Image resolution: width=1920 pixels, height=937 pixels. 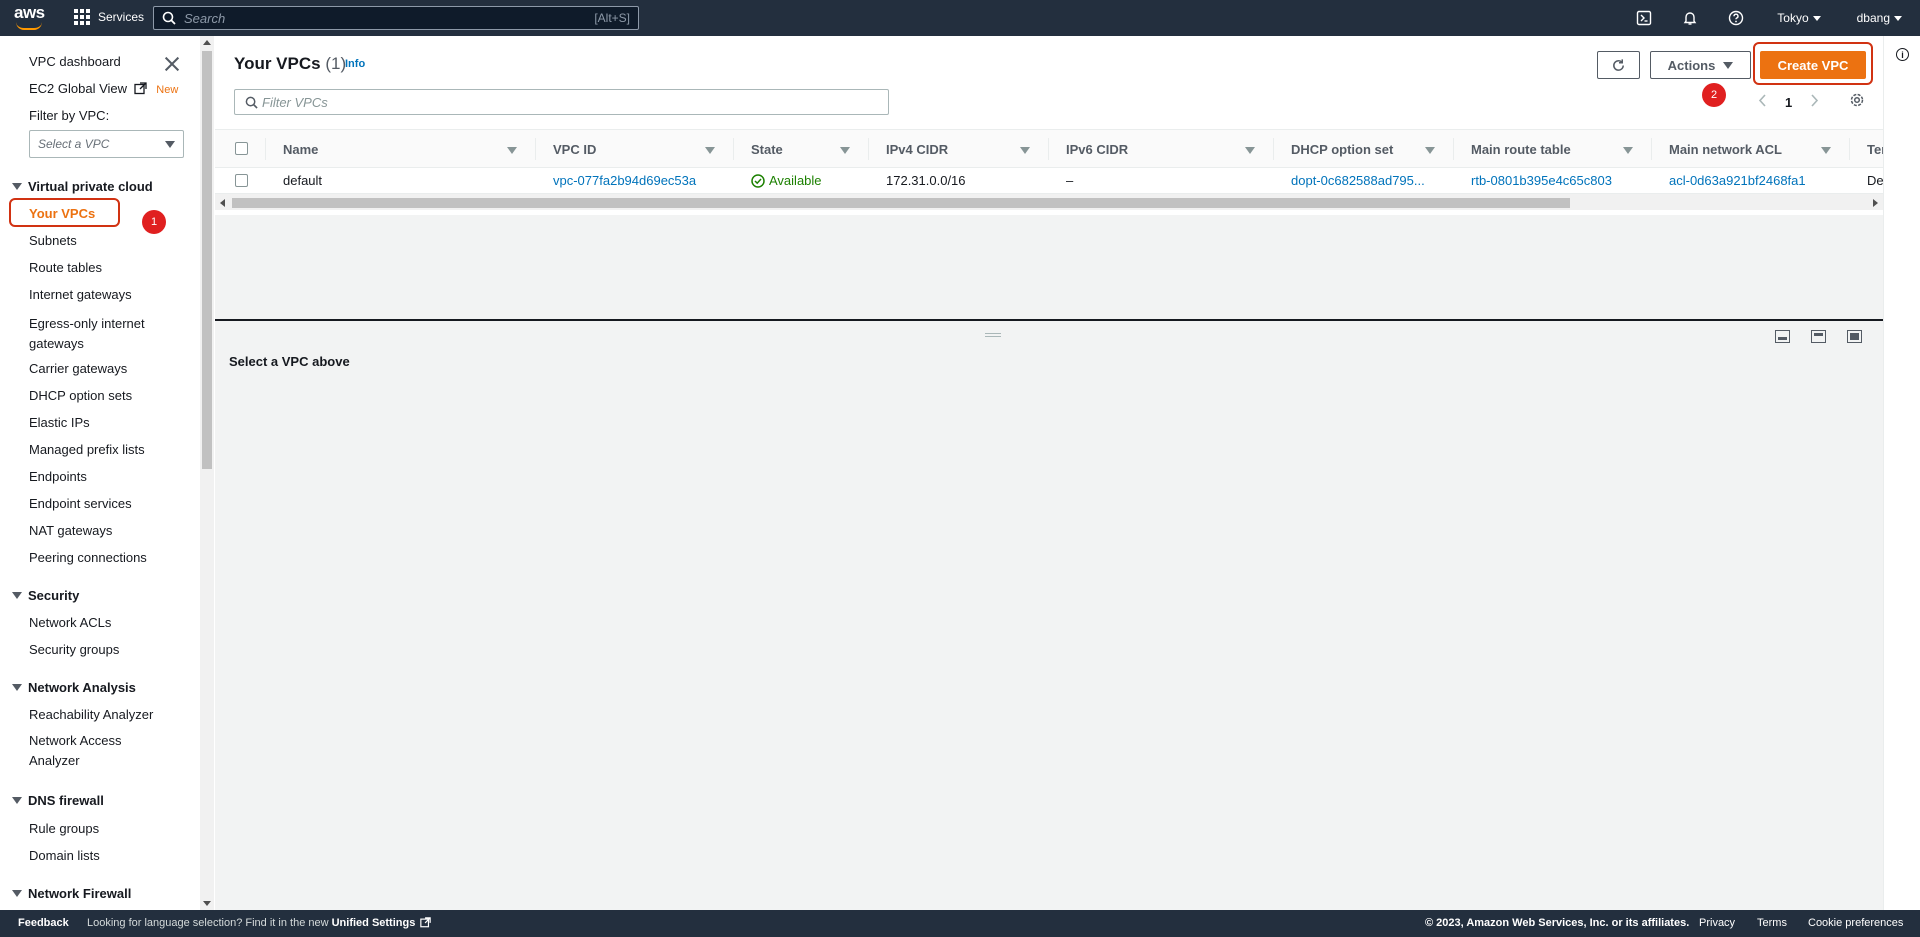 What do you see at coordinates (59, 422) in the screenshot?
I see `sidebar-item-elastic-ips: Elastic IPs` at bounding box center [59, 422].